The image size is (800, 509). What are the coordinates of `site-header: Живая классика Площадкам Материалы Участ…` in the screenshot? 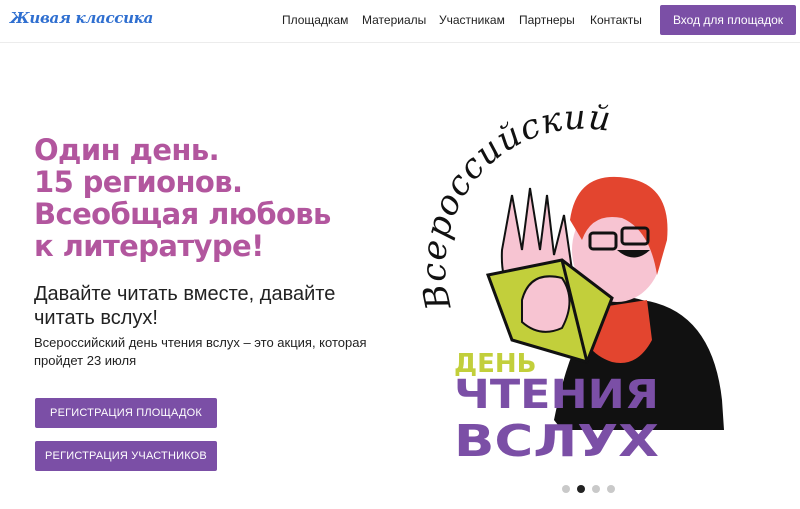 It's located at (400, 21).